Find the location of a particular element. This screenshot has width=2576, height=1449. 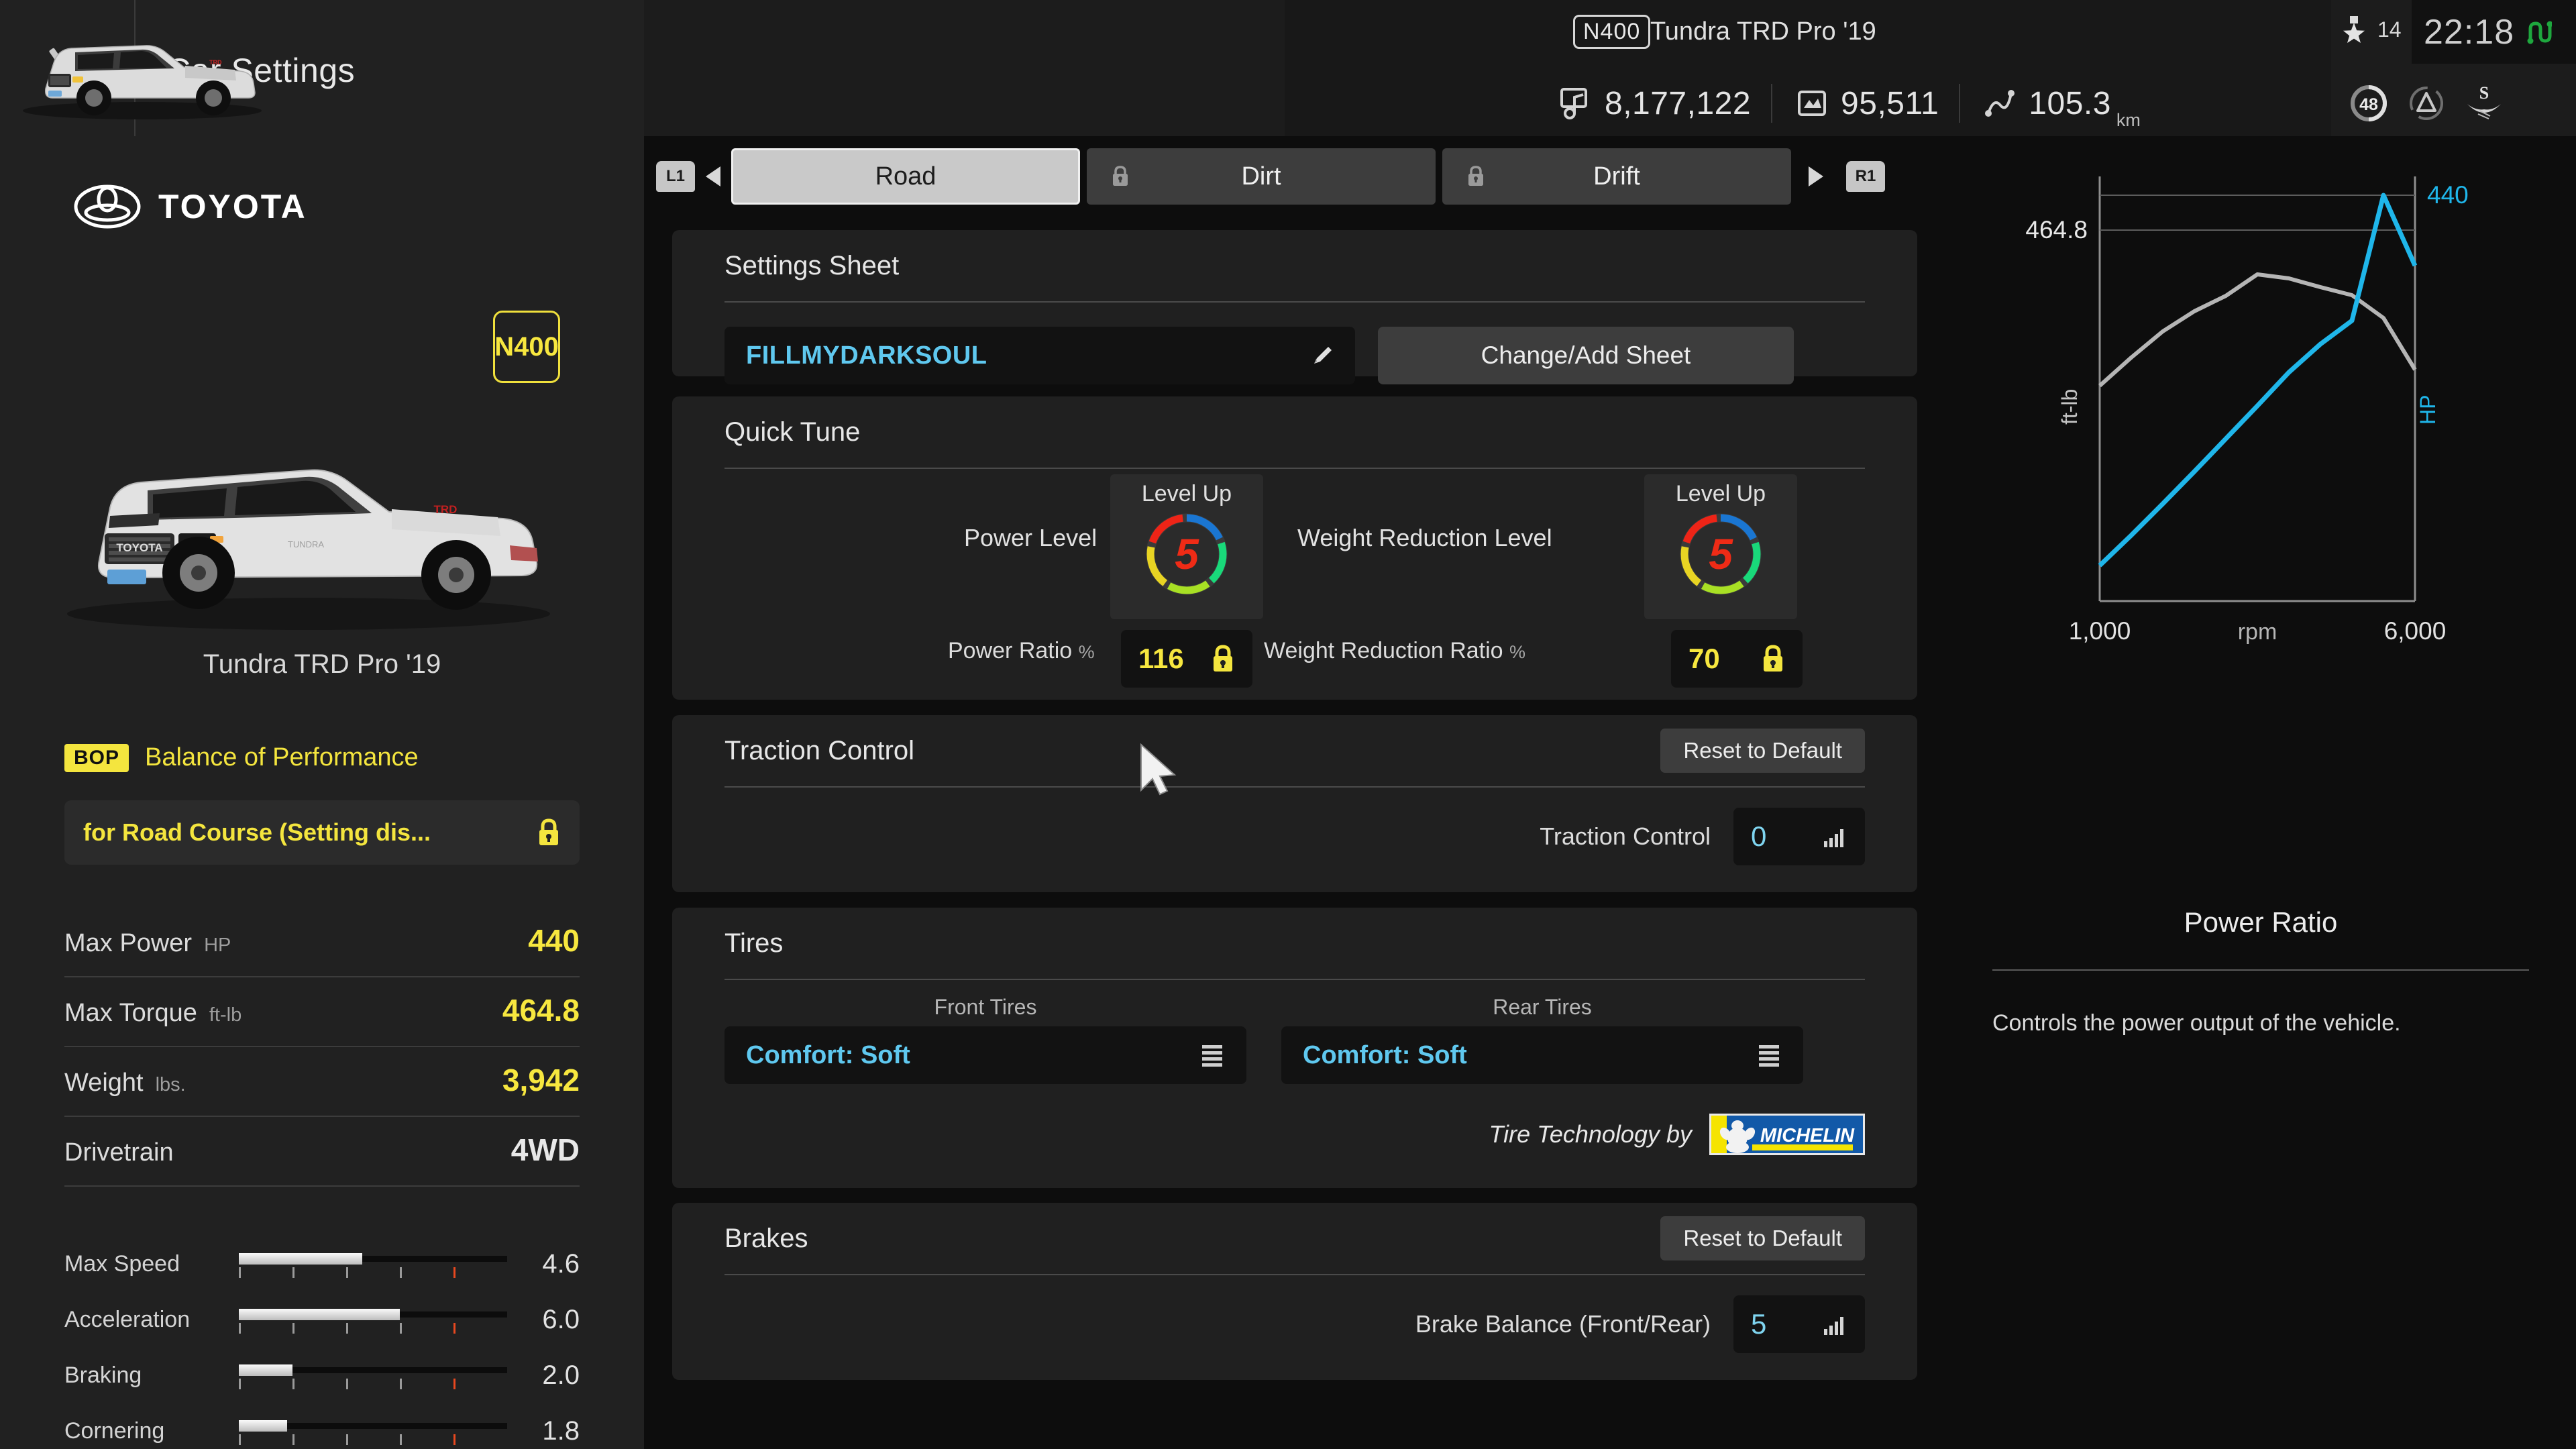

tire-technology-label: Tire Technology by is located at coordinates (1590, 1134).